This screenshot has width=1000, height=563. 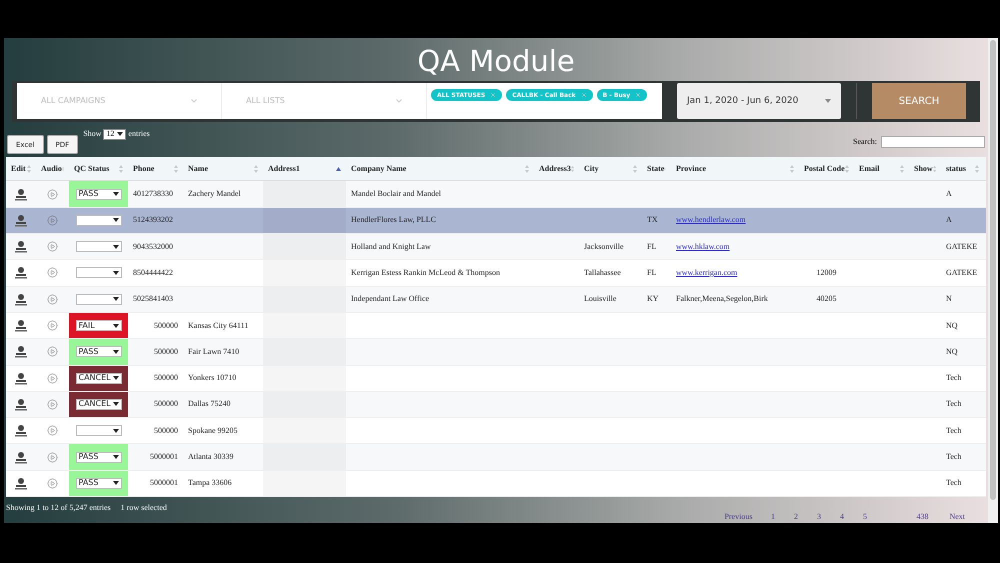 What do you see at coordinates (496, 299) in the screenshot?
I see `table-row: 5025841403 Independant Law Office Louisville KY Falkner,Meena,Segelon,Birk 40205 N` at bounding box center [496, 299].